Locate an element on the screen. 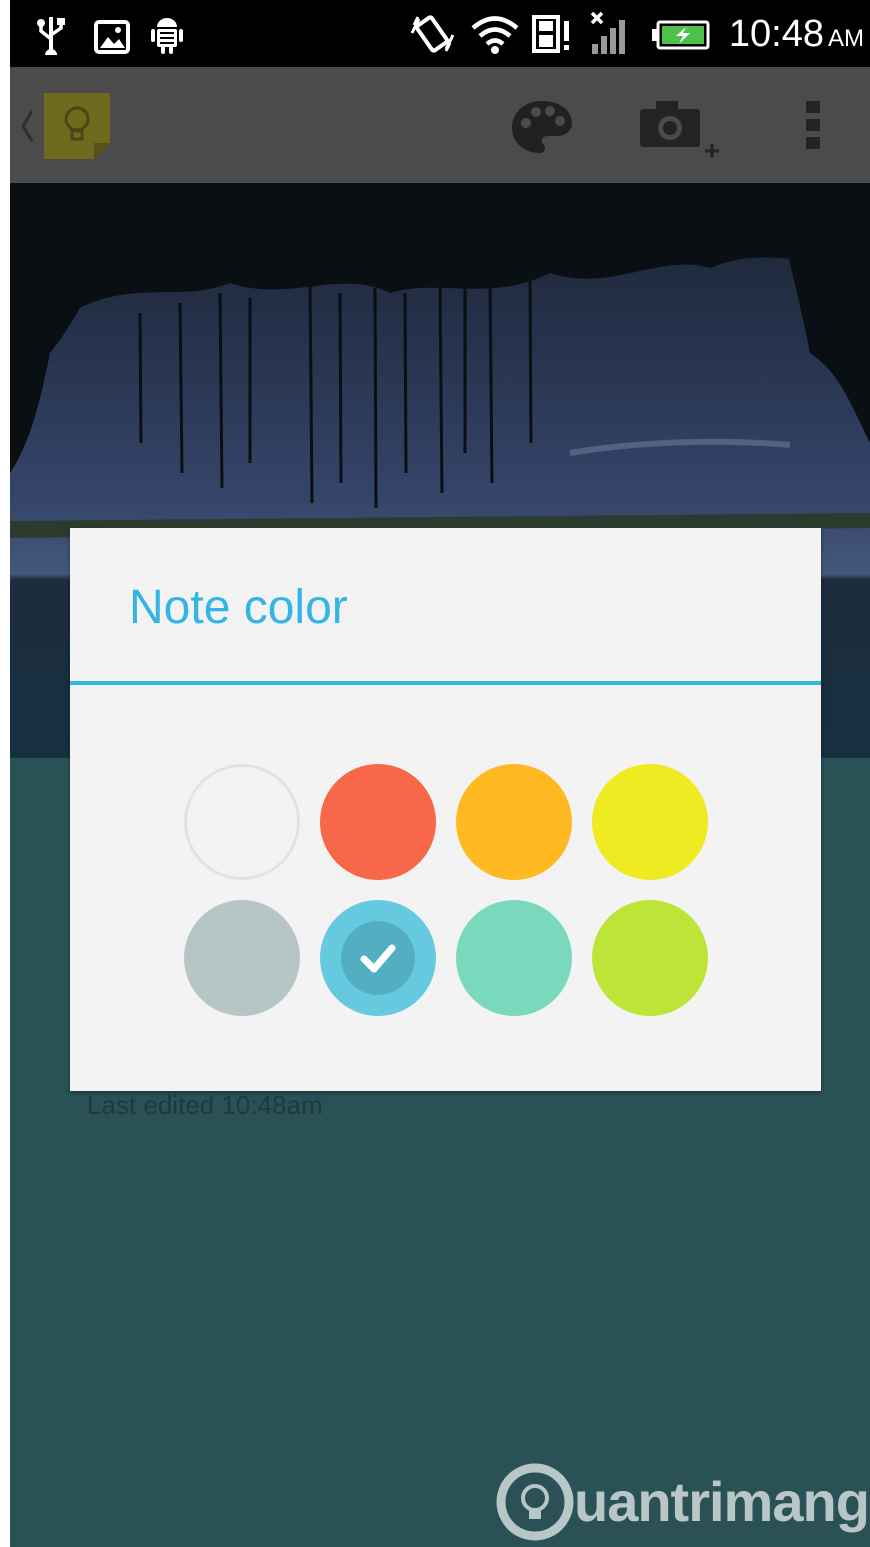 This screenshot has height=1547, width=870. clock-ampm: AM is located at coordinates (846, 38).